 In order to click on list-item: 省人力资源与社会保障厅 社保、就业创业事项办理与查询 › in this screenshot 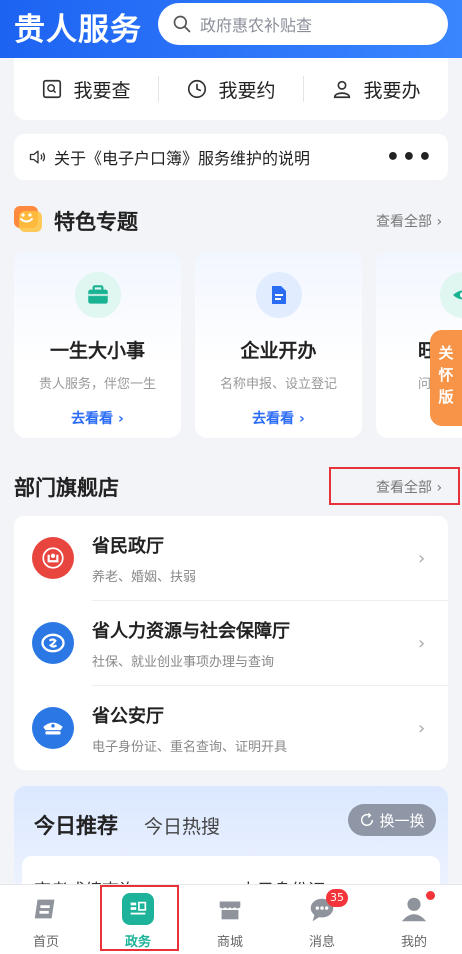, I will do `click(231, 643)`.